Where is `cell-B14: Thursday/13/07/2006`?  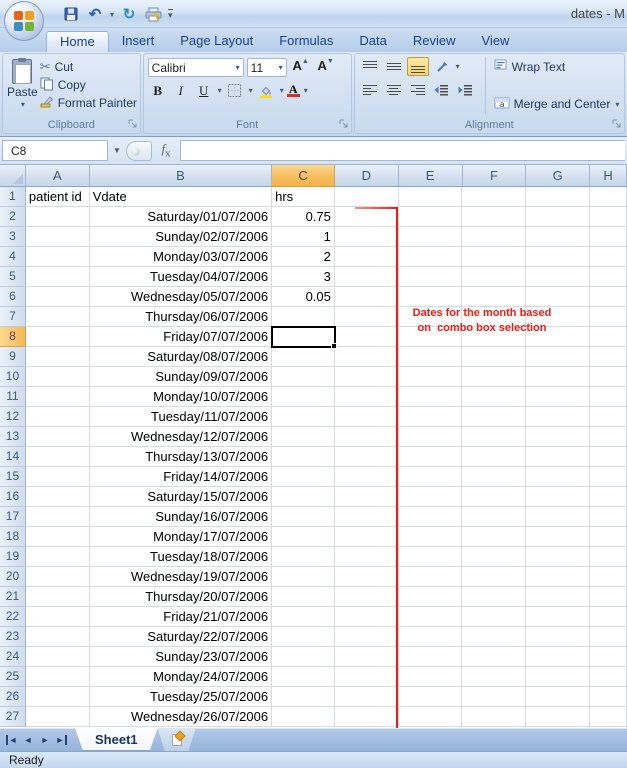
cell-B14: Thursday/13/07/2006 is located at coordinates (181, 457).